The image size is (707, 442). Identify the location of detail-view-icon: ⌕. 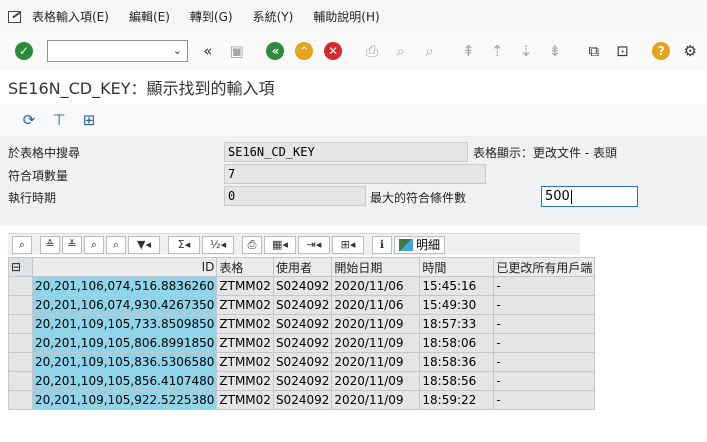
(22, 244).